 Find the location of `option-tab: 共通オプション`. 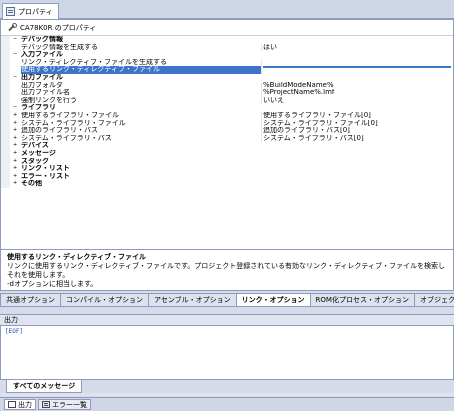

option-tab: 共通オプション is located at coordinates (30, 299).